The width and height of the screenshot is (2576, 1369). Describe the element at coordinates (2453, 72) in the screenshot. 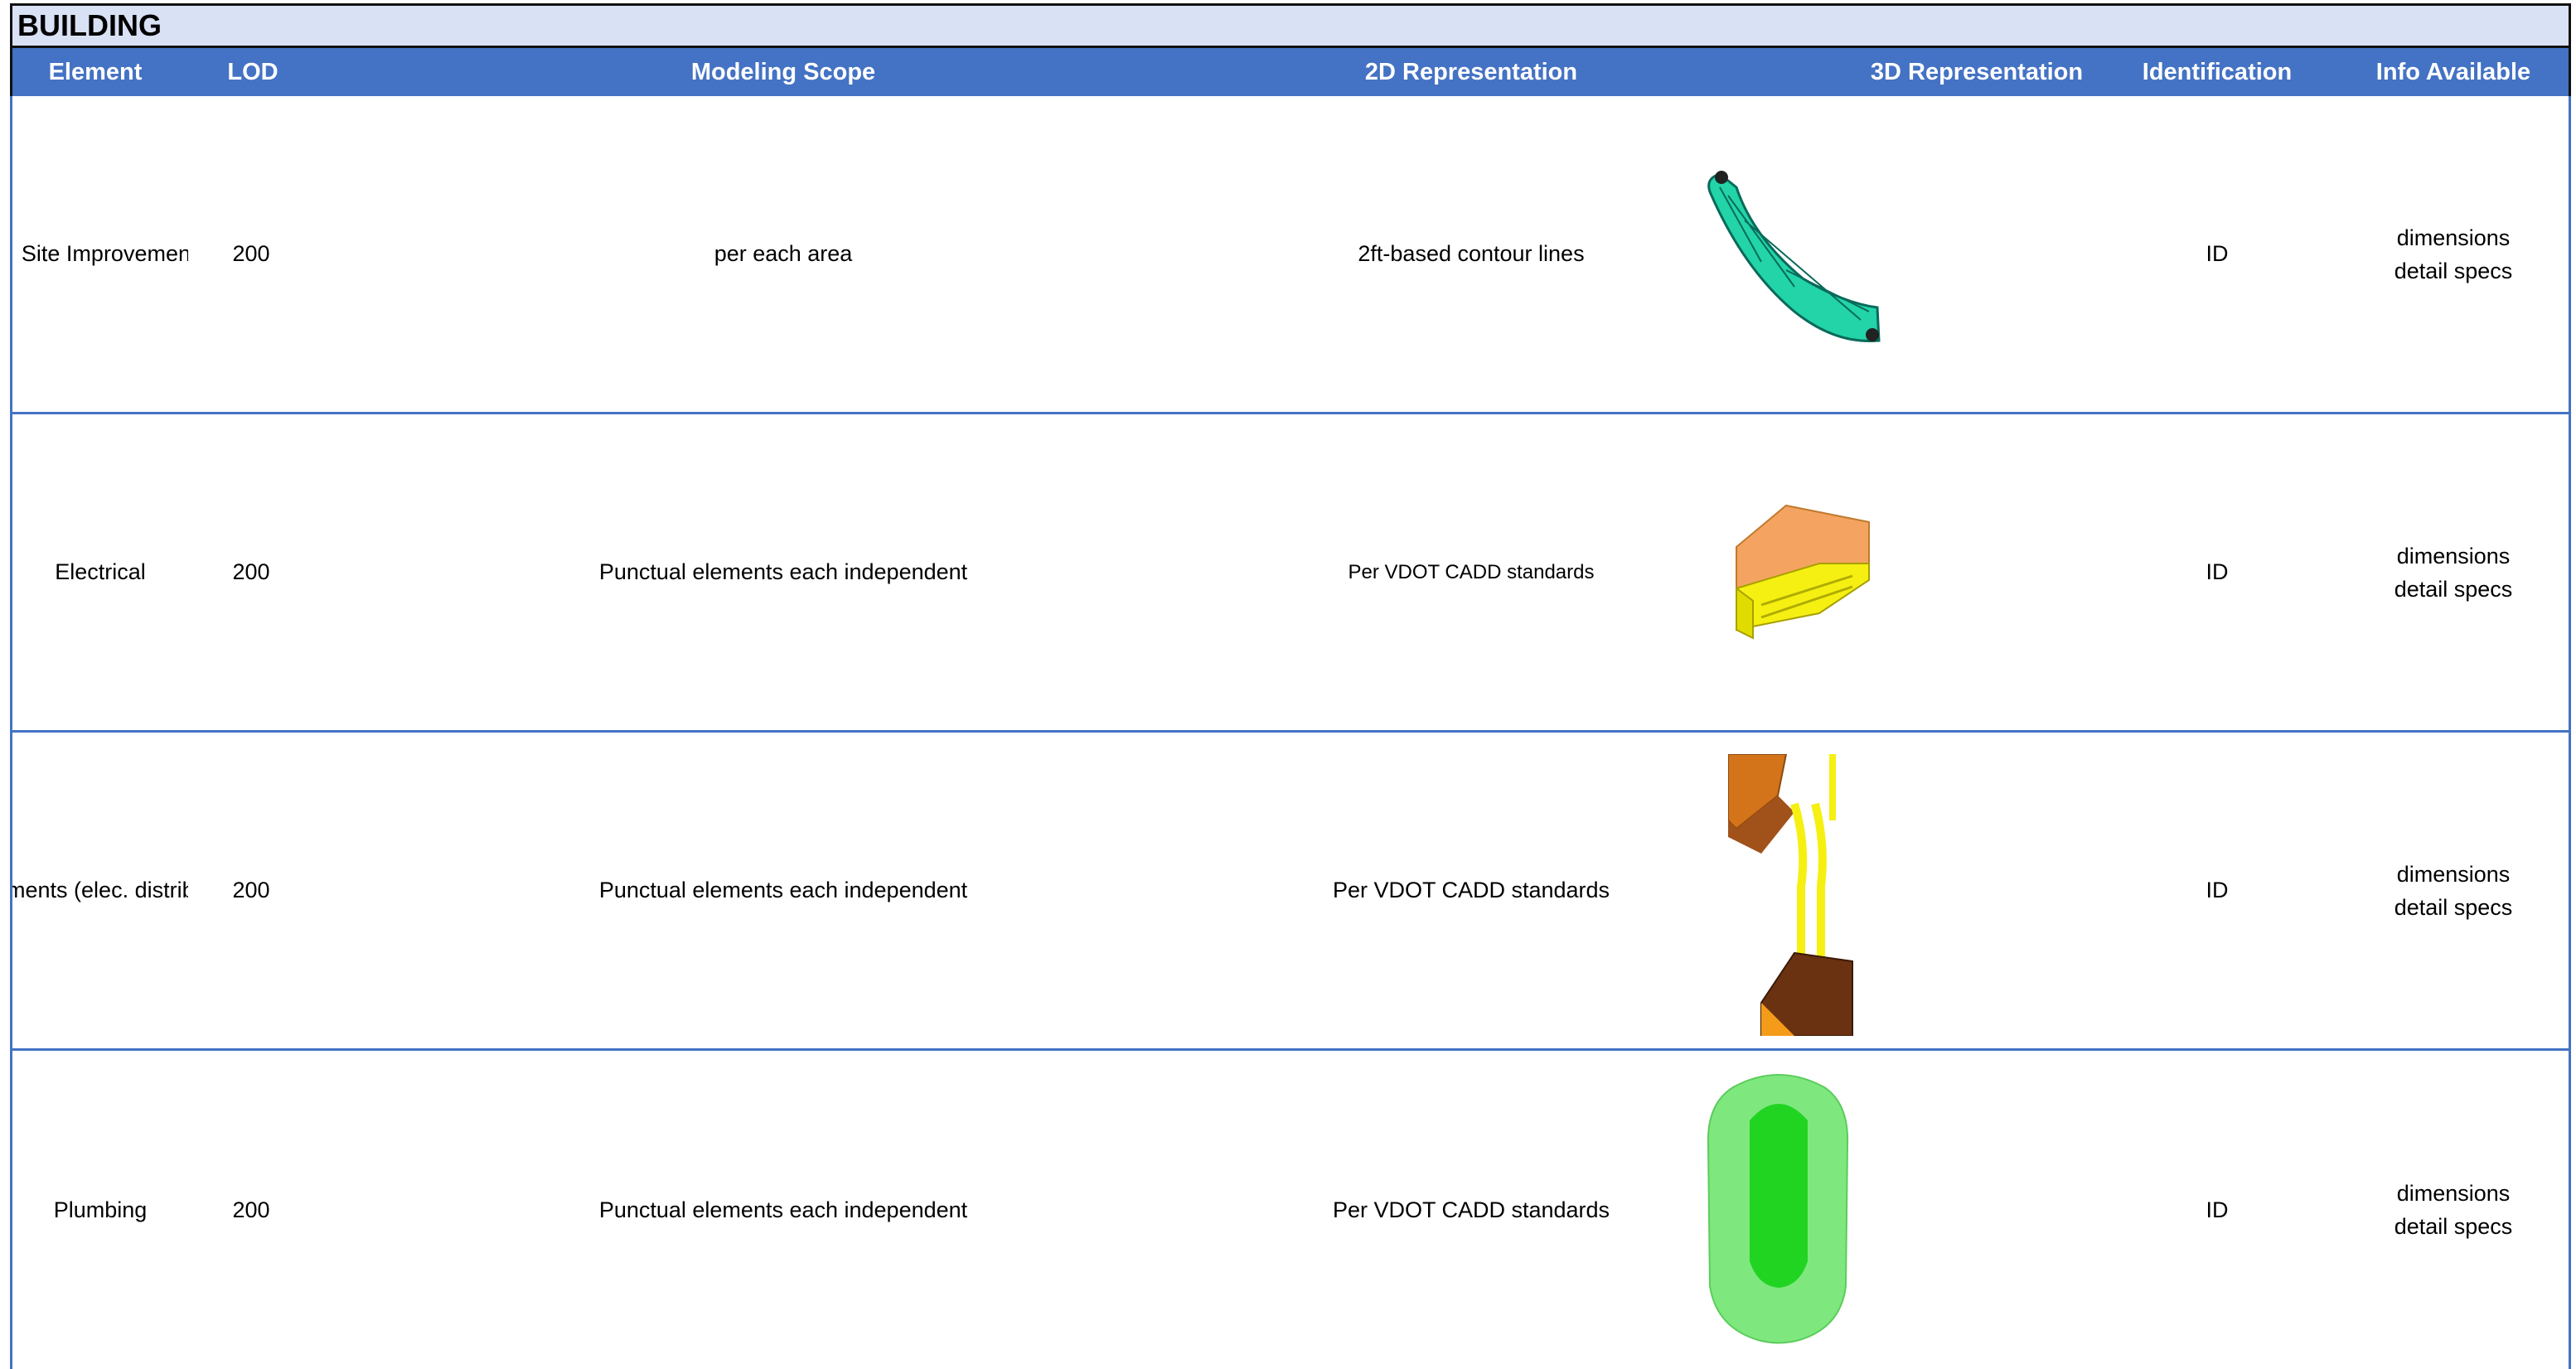

I see `column-header-info-available: Info Available` at that location.